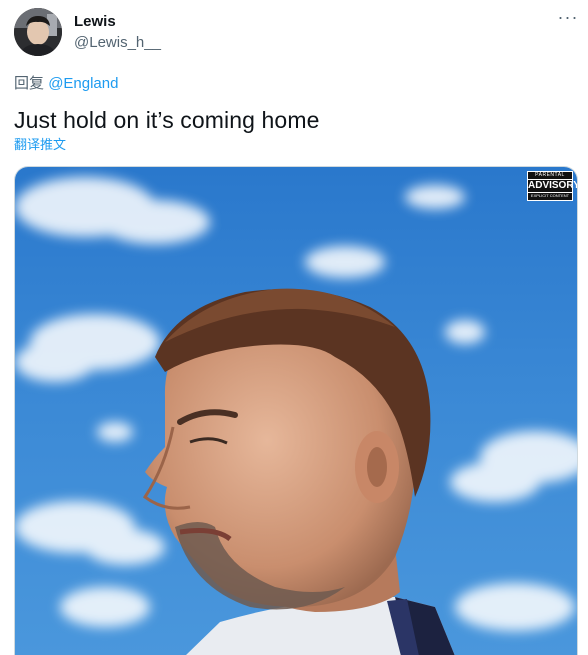  I want to click on avatar-image, so click(38, 32).